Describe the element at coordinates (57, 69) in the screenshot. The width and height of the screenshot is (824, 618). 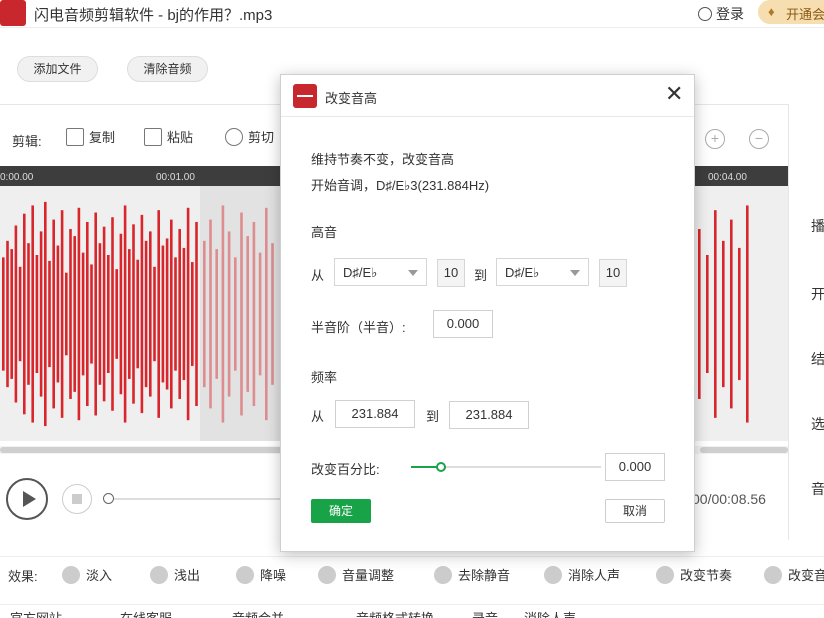
I see `add-file-button: 添加文件` at that location.